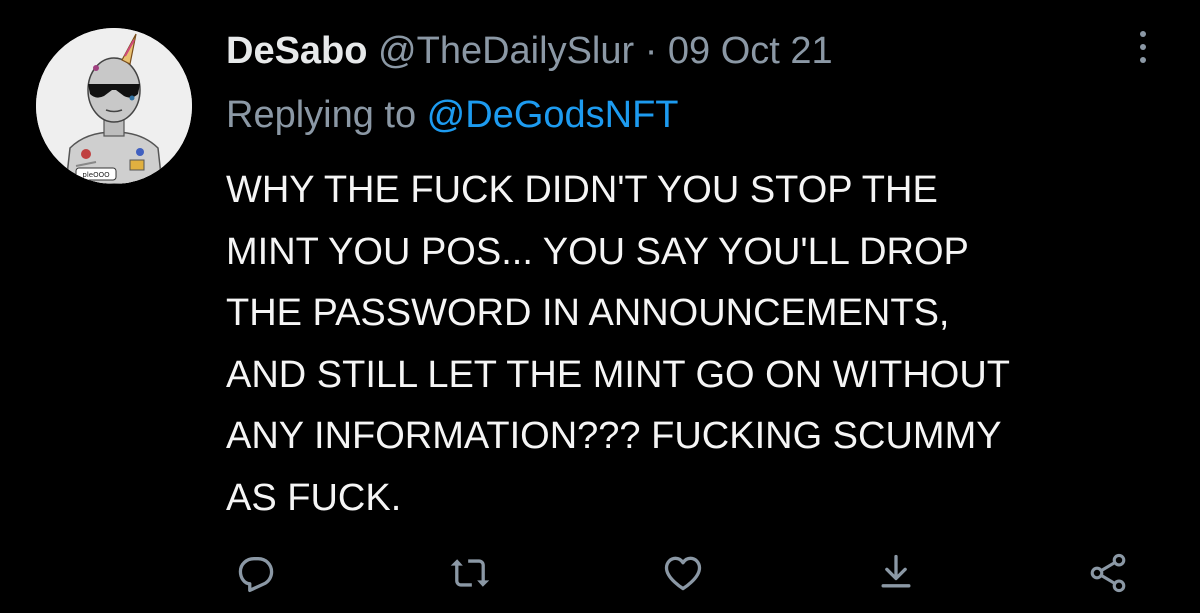 The height and width of the screenshot is (613, 1200). I want to click on download-button, so click(896, 573).